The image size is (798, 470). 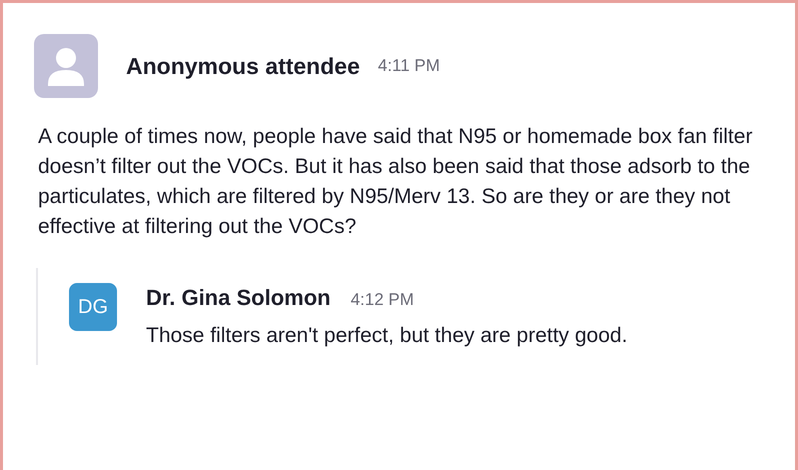 What do you see at coordinates (382, 300) in the screenshot?
I see `message-time: 4:12 PM` at bounding box center [382, 300].